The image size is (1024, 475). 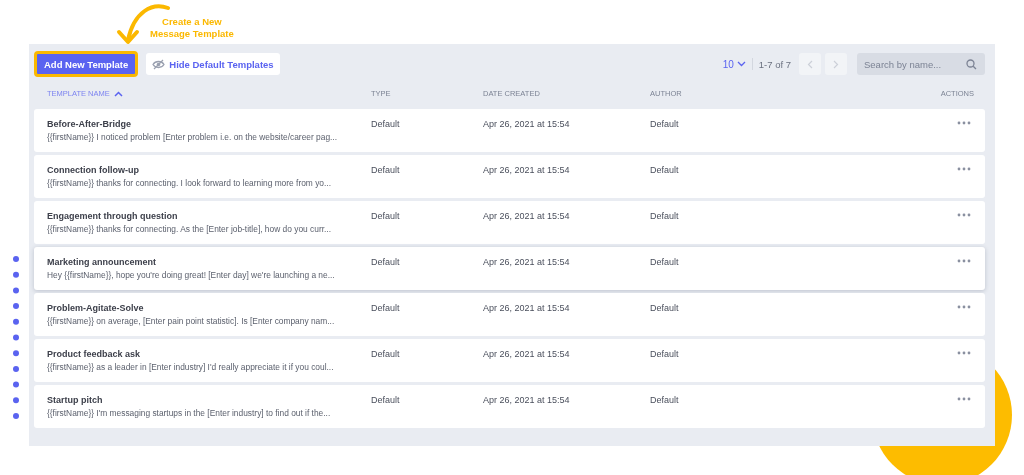 I want to click on page-size-dropdown: 10, so click(x=737, y=64).